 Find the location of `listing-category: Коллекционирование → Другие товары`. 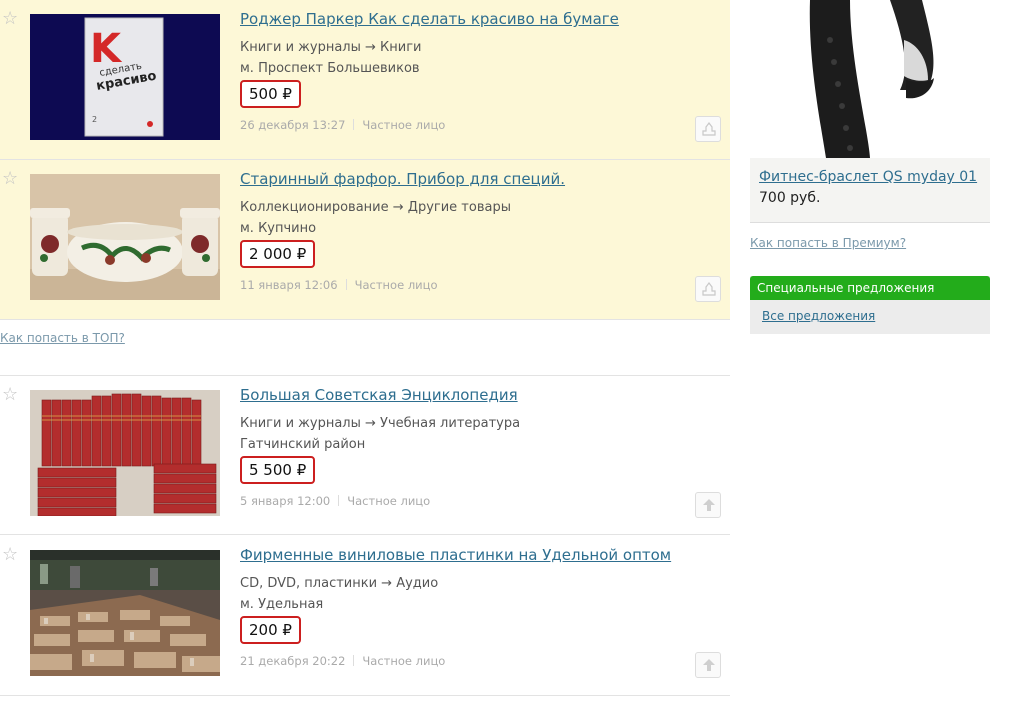

listing-category: Коллекционирование → Другие товары is located at coordinates (375, 207).